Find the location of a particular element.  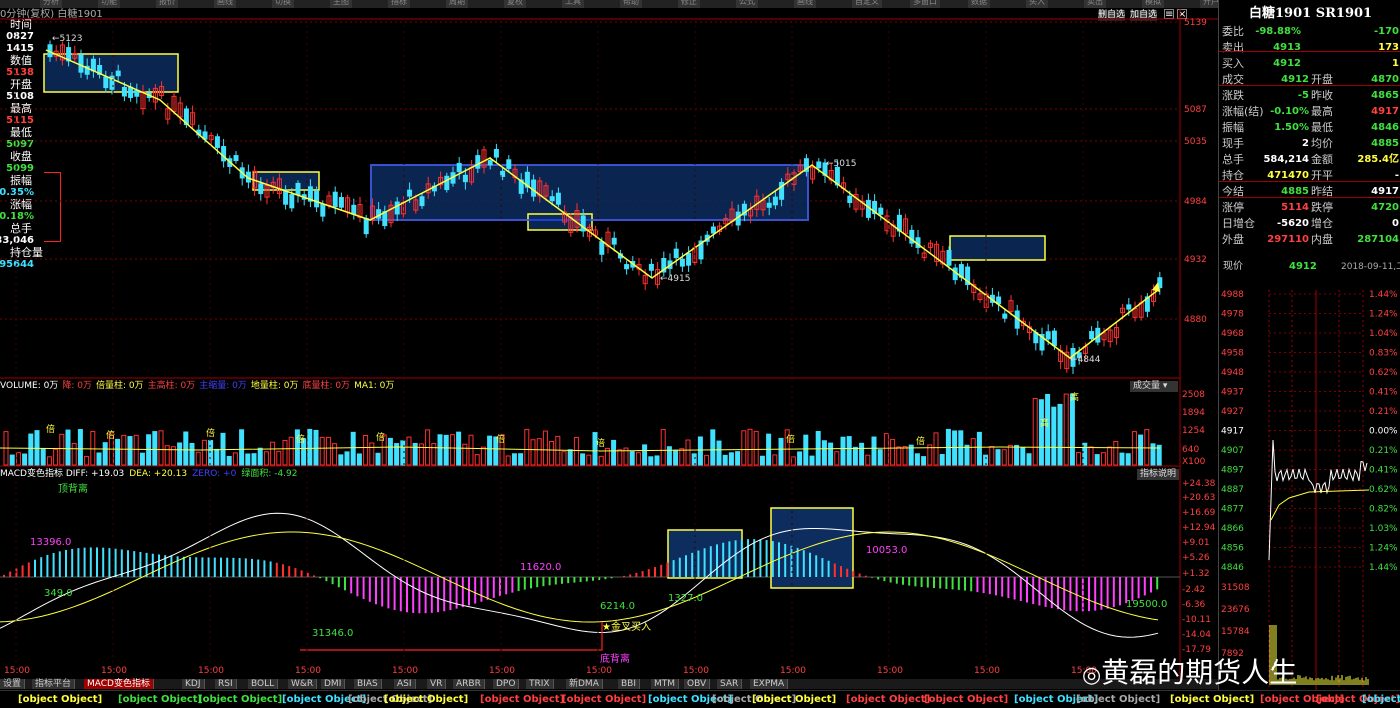

mini-y-tick: 4958 is located at coordinates (1232, 354).